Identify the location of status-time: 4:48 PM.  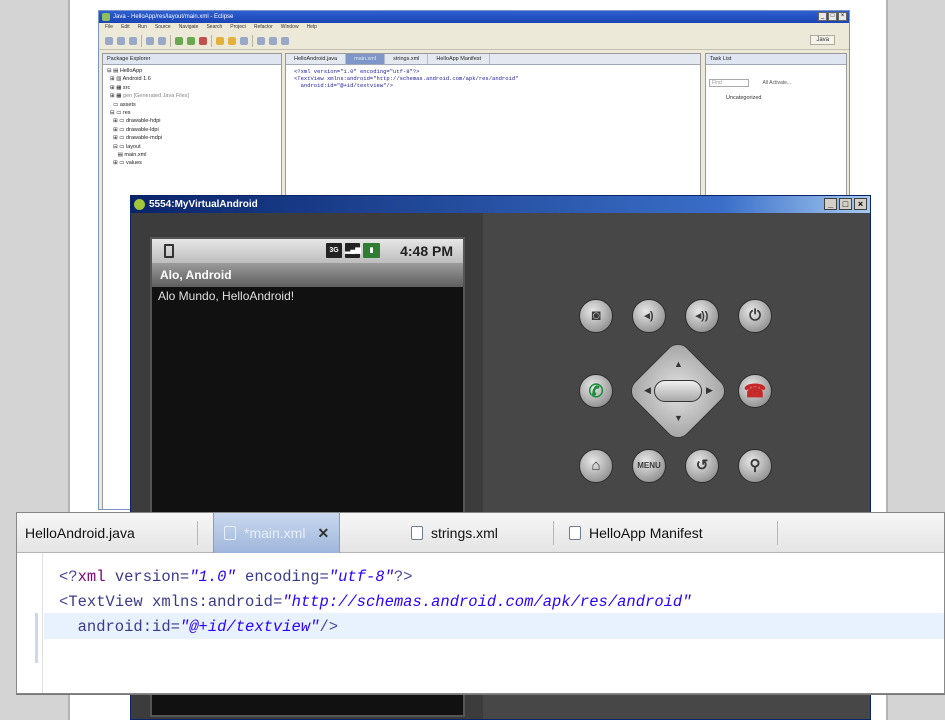
(426, 251).